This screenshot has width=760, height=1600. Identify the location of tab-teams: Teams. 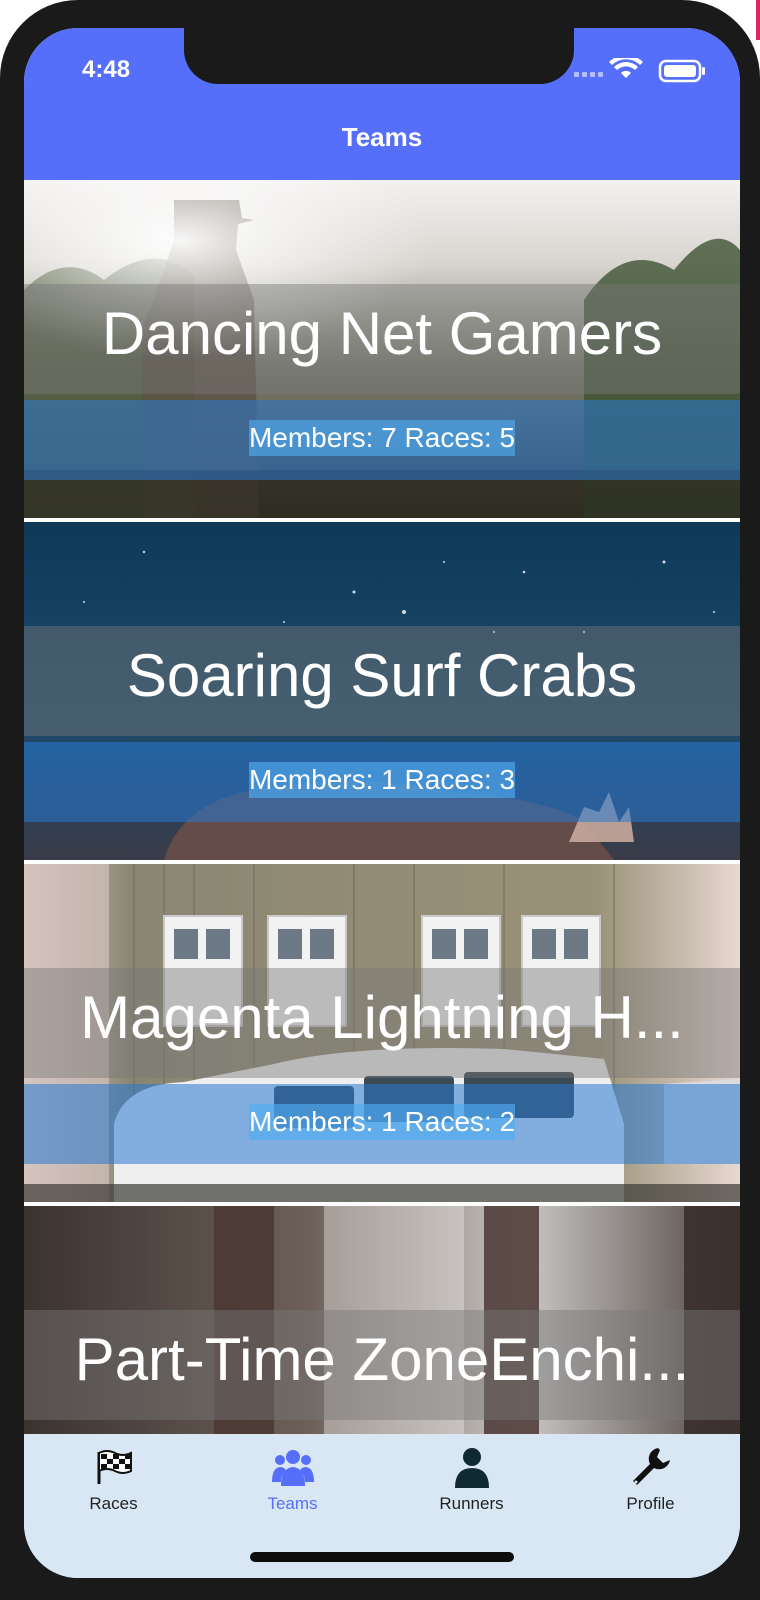
(292, 1489).